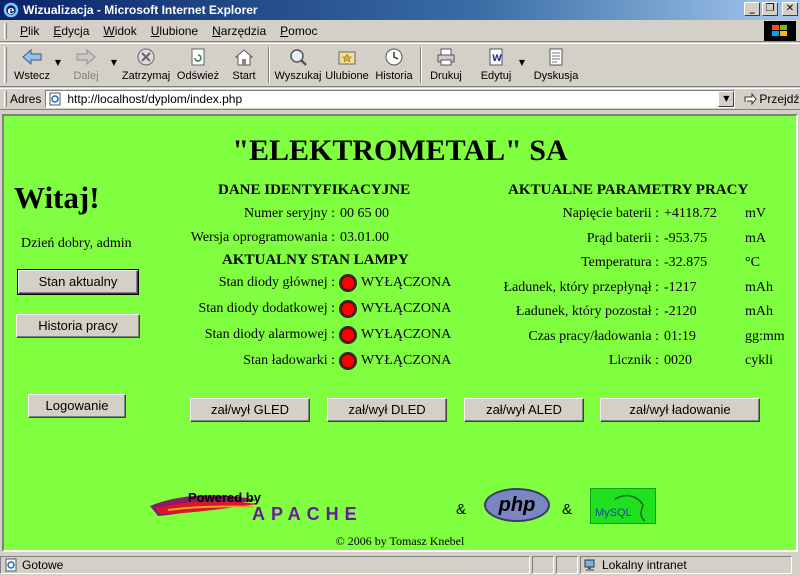  I want to click on serial-label: Numer seryjny :, so click(289, 213).